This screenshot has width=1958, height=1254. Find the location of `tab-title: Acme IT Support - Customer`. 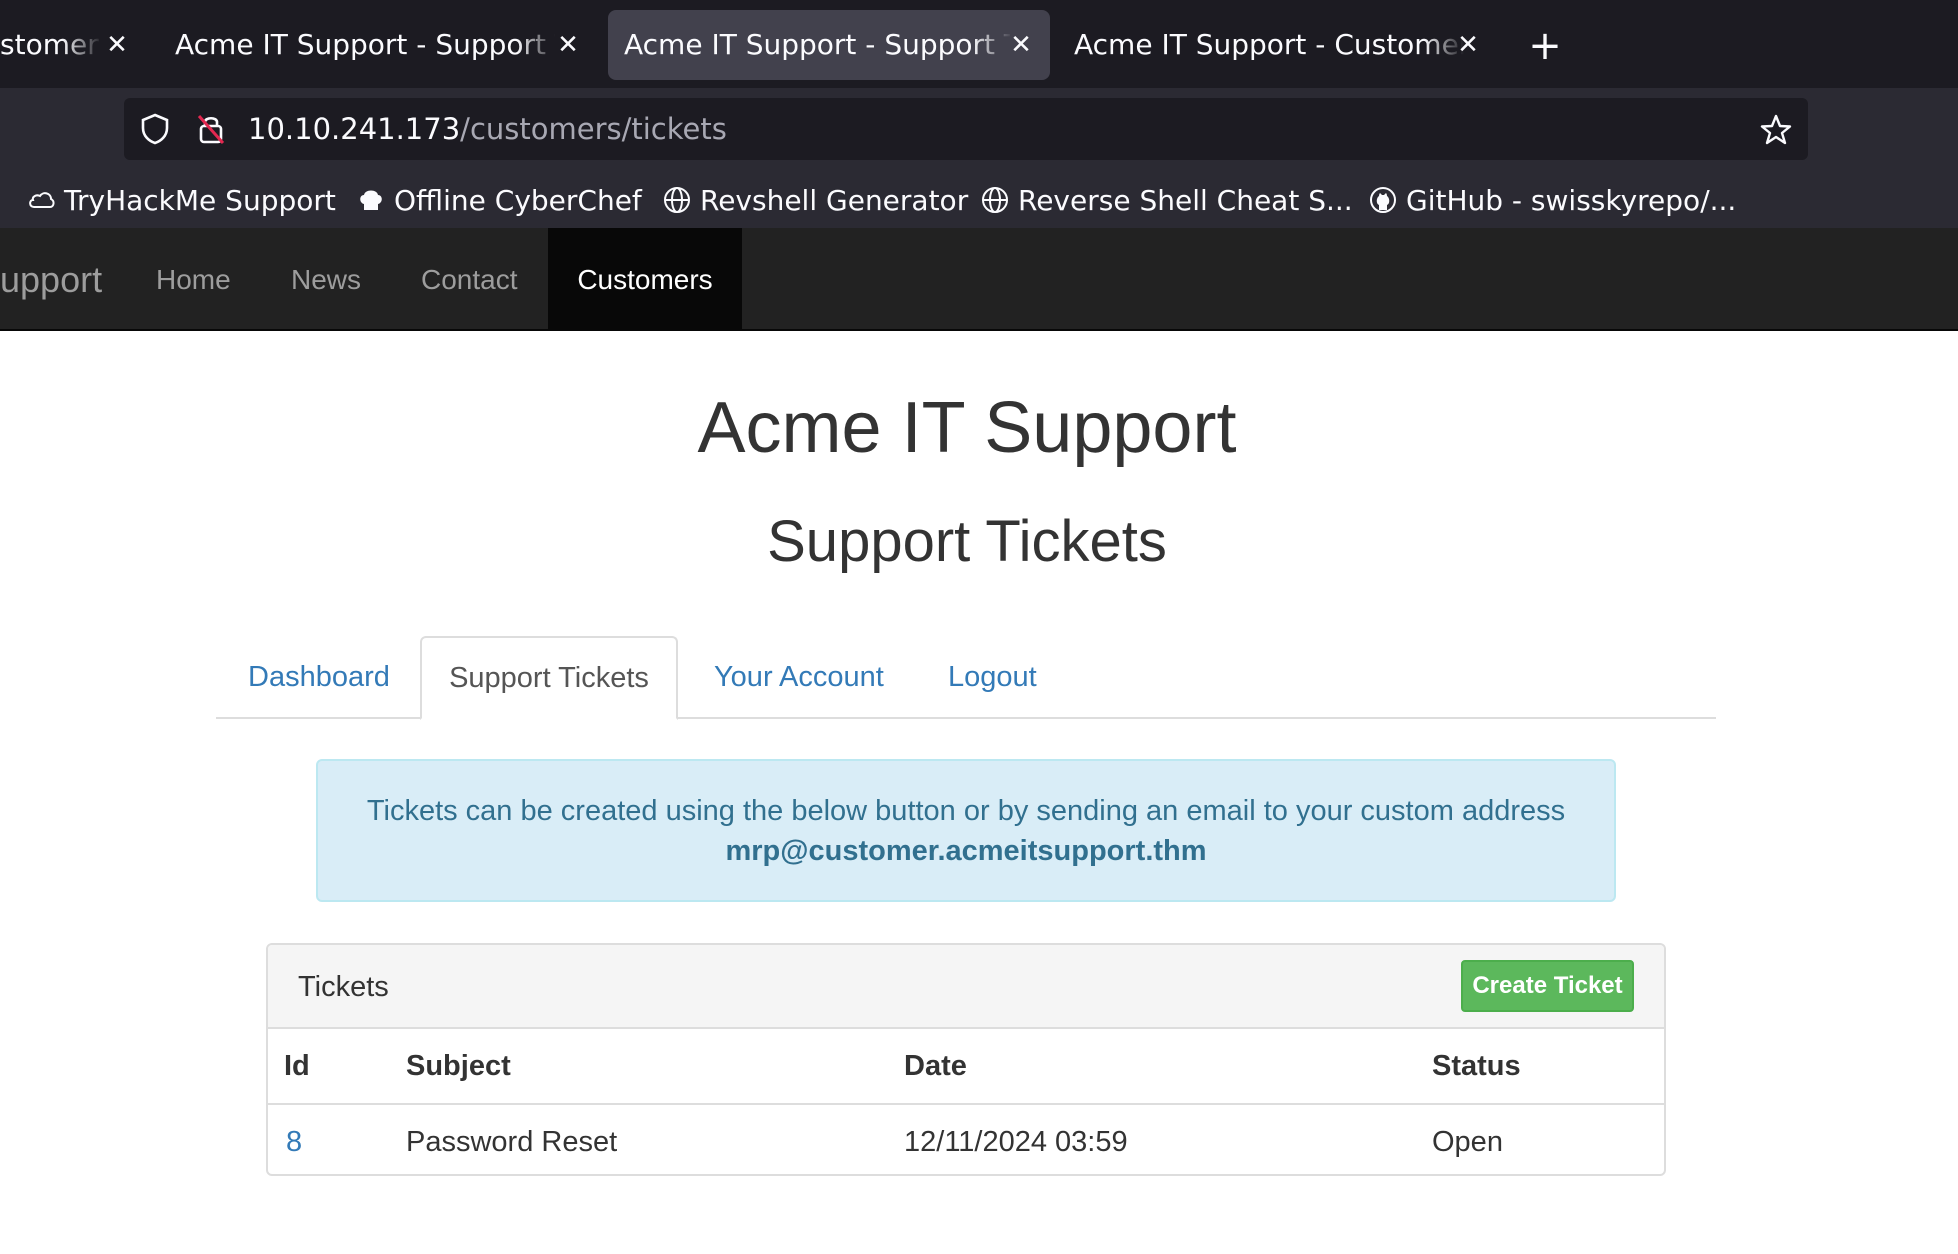

tab-title: Acme IT Support - Customer is located at coordinates (1269, 44).